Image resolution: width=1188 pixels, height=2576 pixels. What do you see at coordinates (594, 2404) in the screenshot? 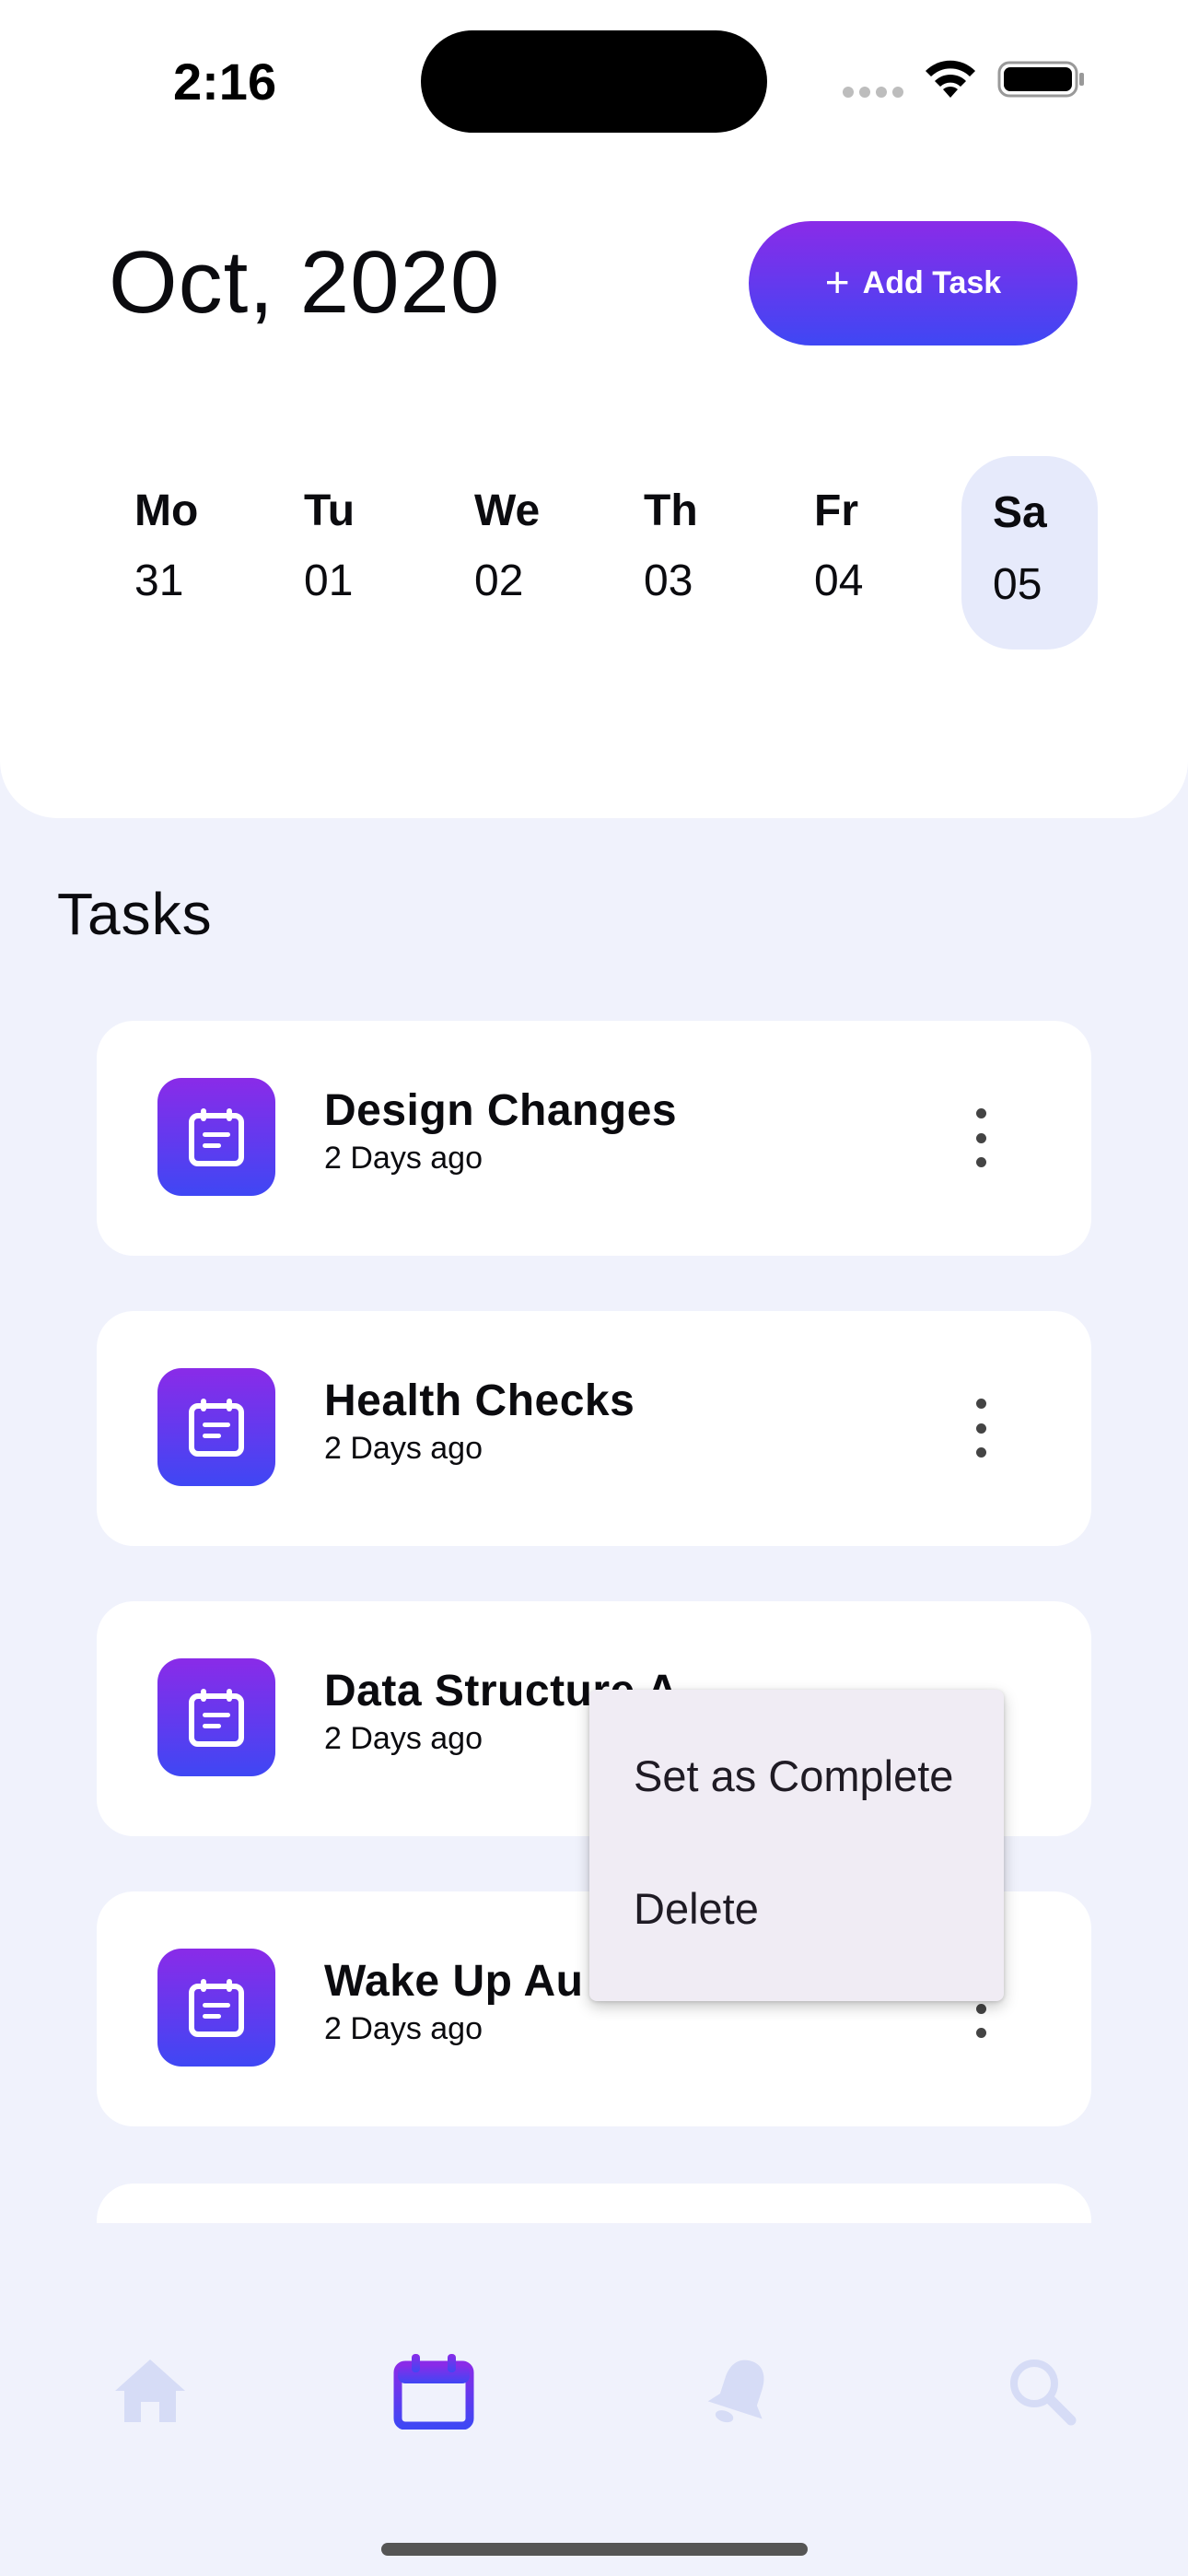
I see `bottom-navigation` at bounding box center [594, 2404].